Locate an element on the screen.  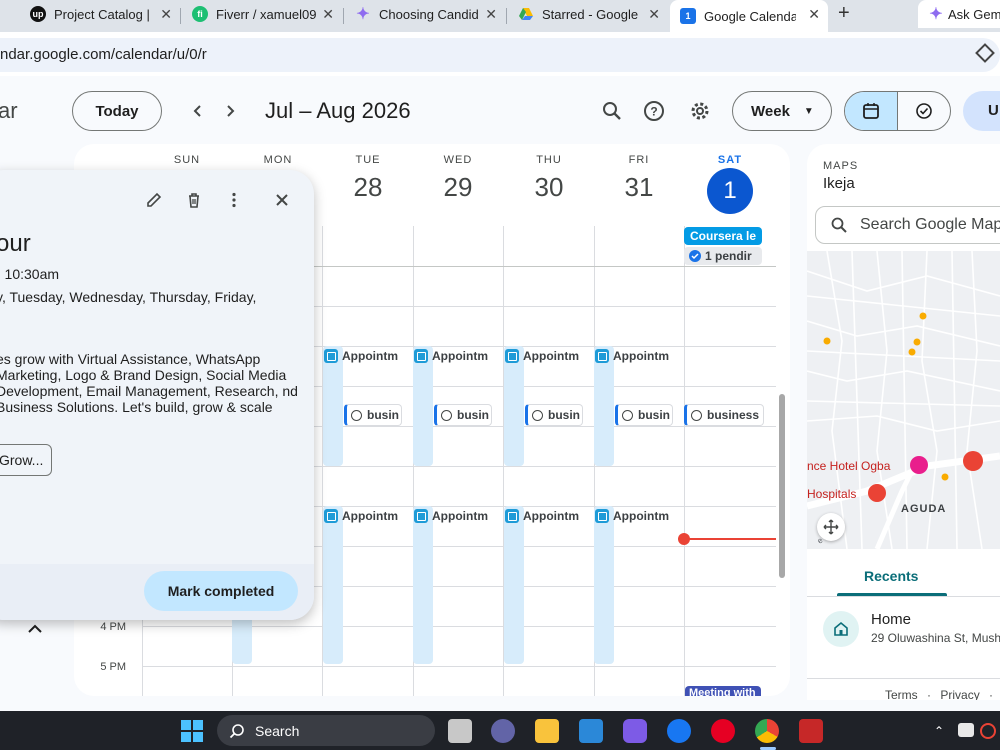
meet-chat-icon is located at coordinates (503, 731).